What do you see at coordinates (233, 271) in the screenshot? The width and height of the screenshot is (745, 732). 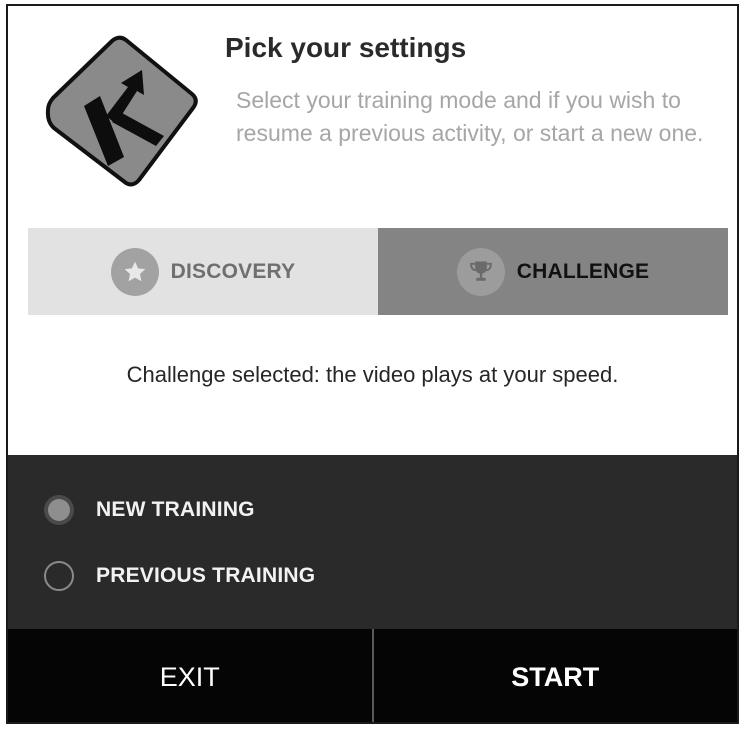 I see `tab-discovery-label: DISCOVERY` at bounding box center [233, 271].